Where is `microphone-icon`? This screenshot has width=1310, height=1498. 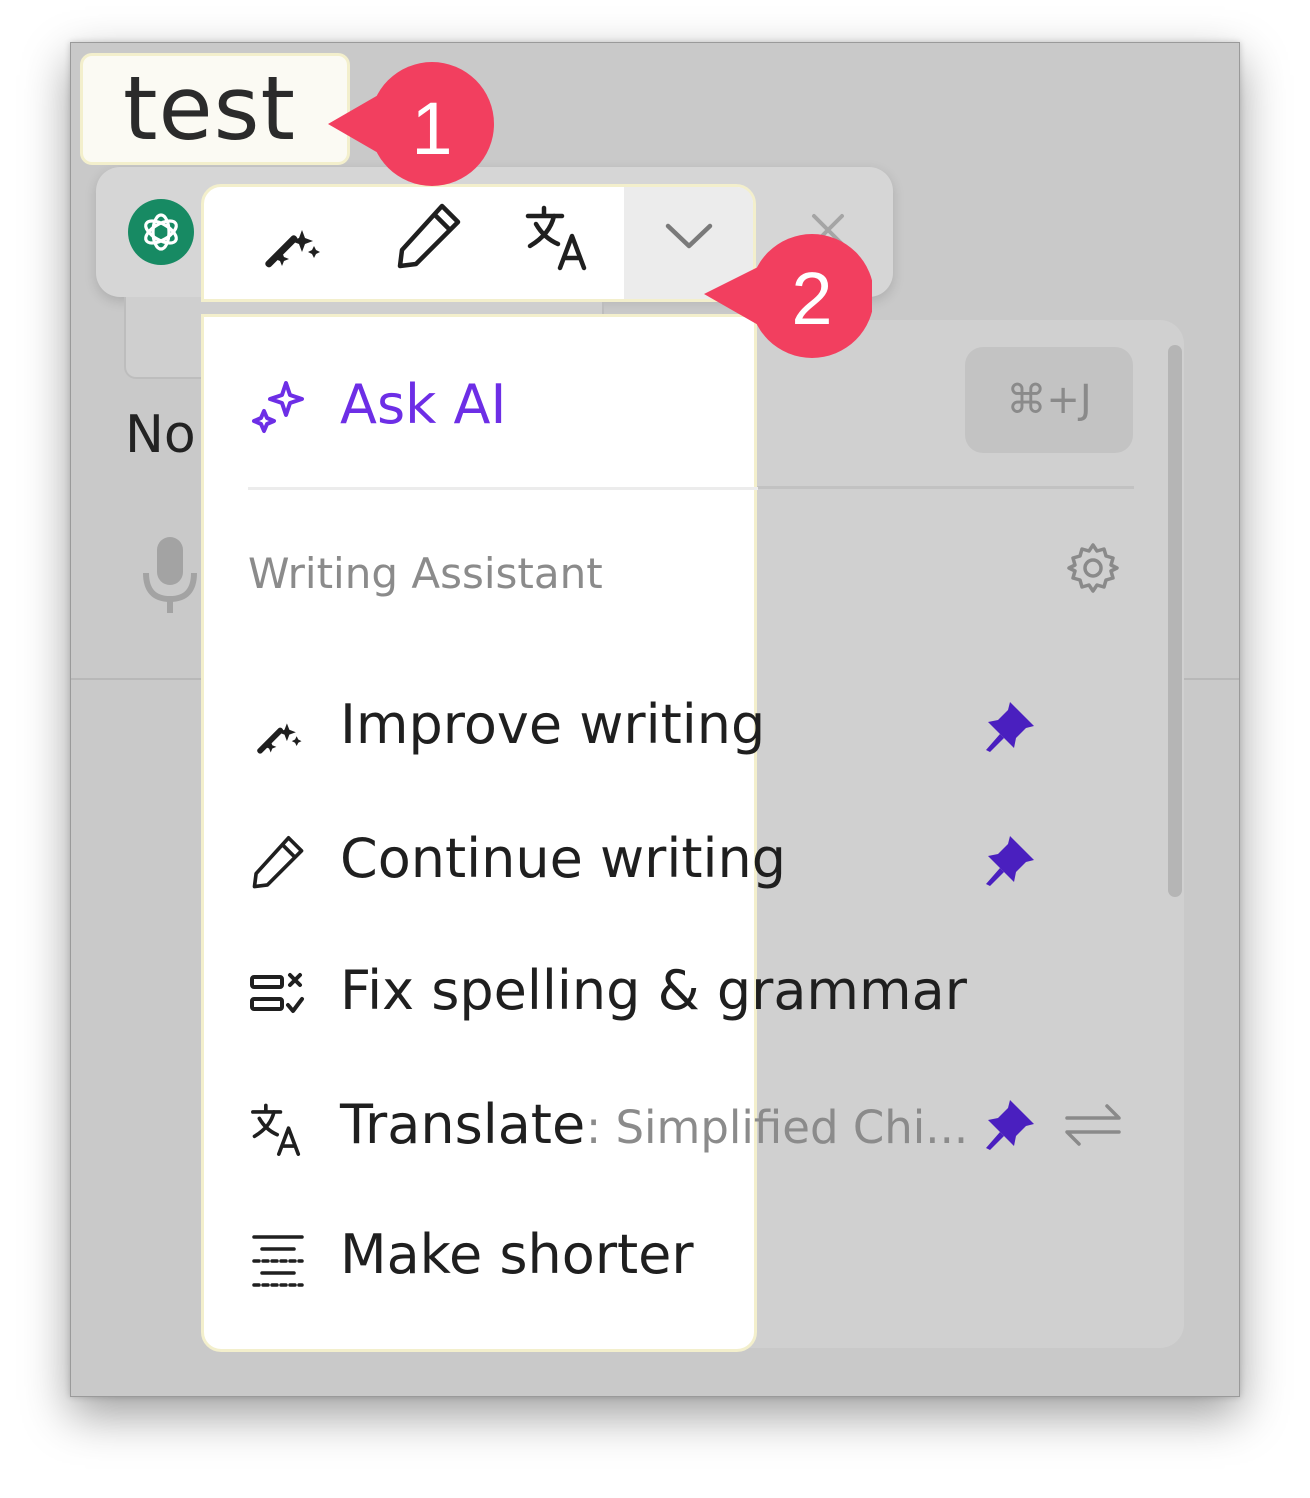
microphone-icon is located at coordinates (170, 575).